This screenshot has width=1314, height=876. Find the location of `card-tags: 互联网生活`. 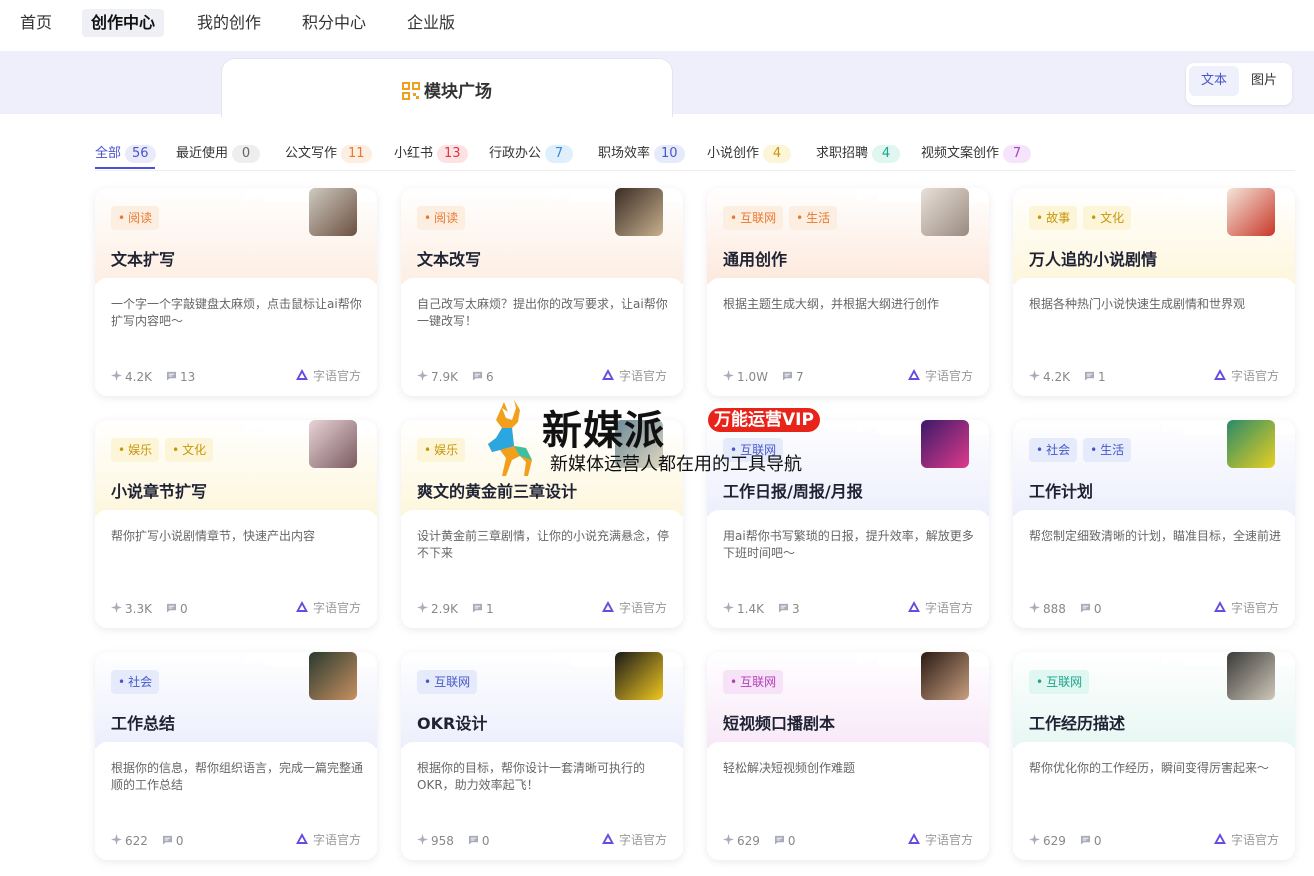

card-tags: 互联网生活 is located at coordinates (780, 218).